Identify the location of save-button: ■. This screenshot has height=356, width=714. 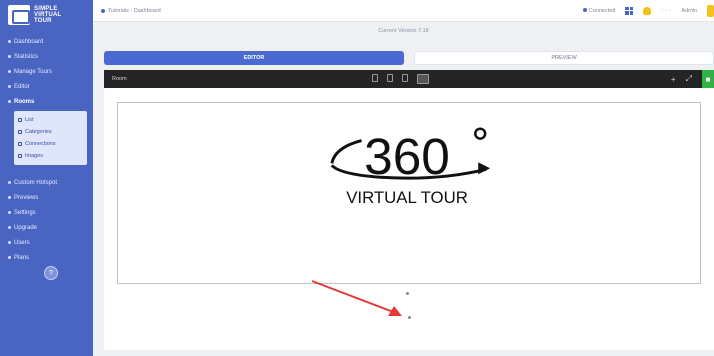
(708, 79).